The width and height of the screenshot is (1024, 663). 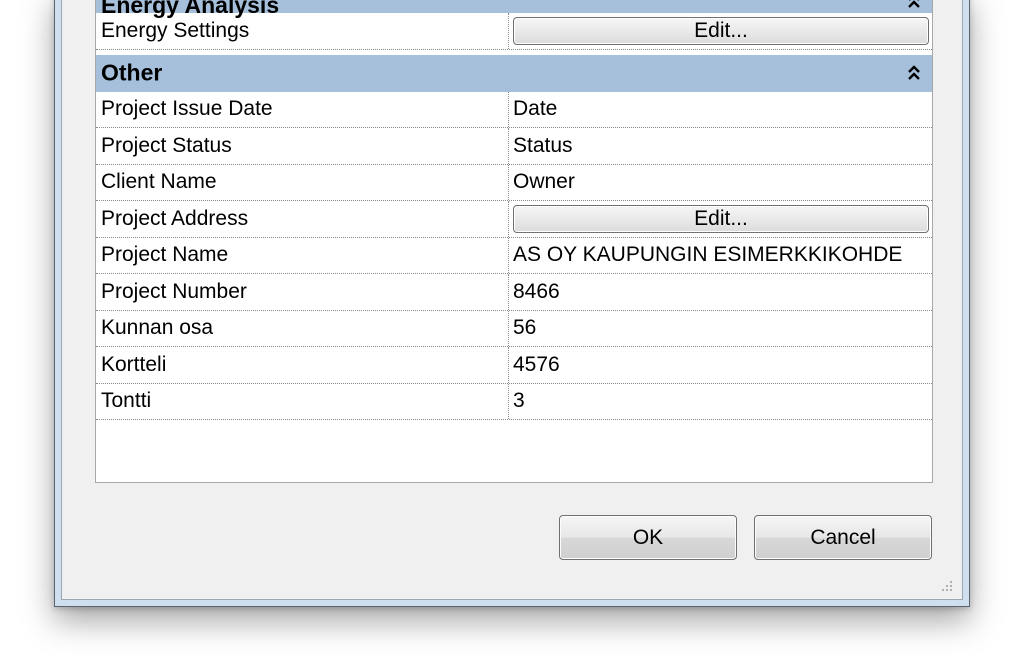 What do you see at coordinates (302, 401) in the screenshot?
I see `property-label: Tontti` at bounding box center [302, 401].